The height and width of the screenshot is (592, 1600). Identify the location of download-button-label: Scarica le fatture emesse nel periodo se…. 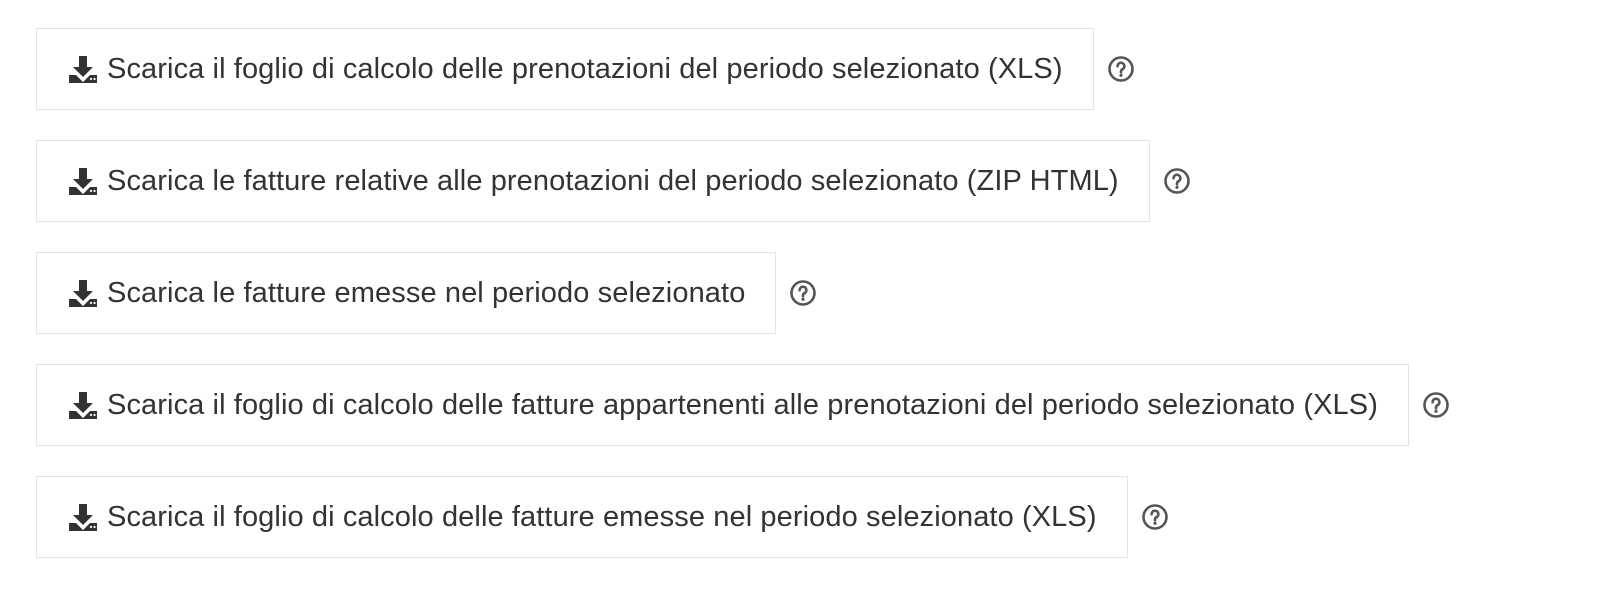
(426, 292).